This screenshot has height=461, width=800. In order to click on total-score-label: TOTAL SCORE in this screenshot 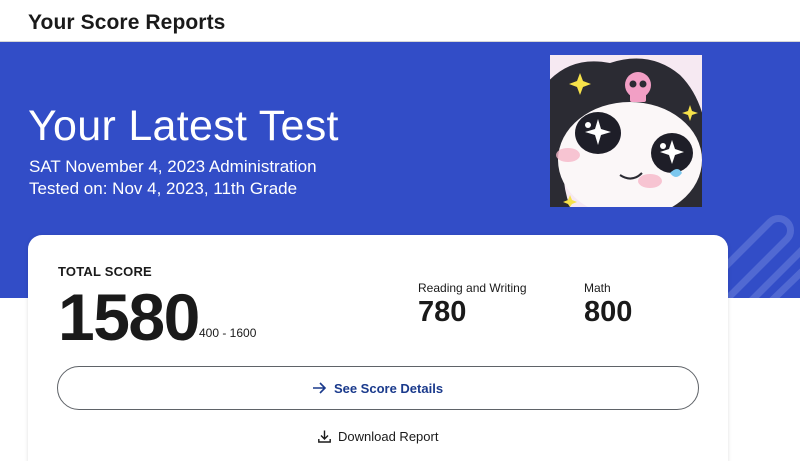, I will do `click(105, 271)`.